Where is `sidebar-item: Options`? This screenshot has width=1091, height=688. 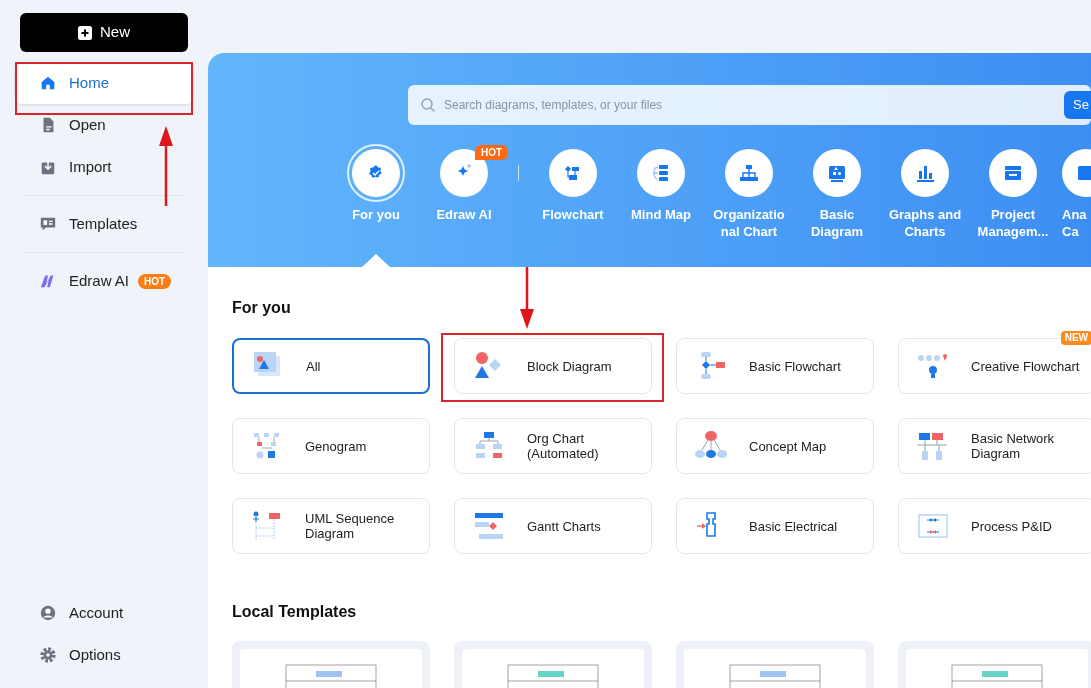 sidebar-item: Options is located at coordinates (104, 655).